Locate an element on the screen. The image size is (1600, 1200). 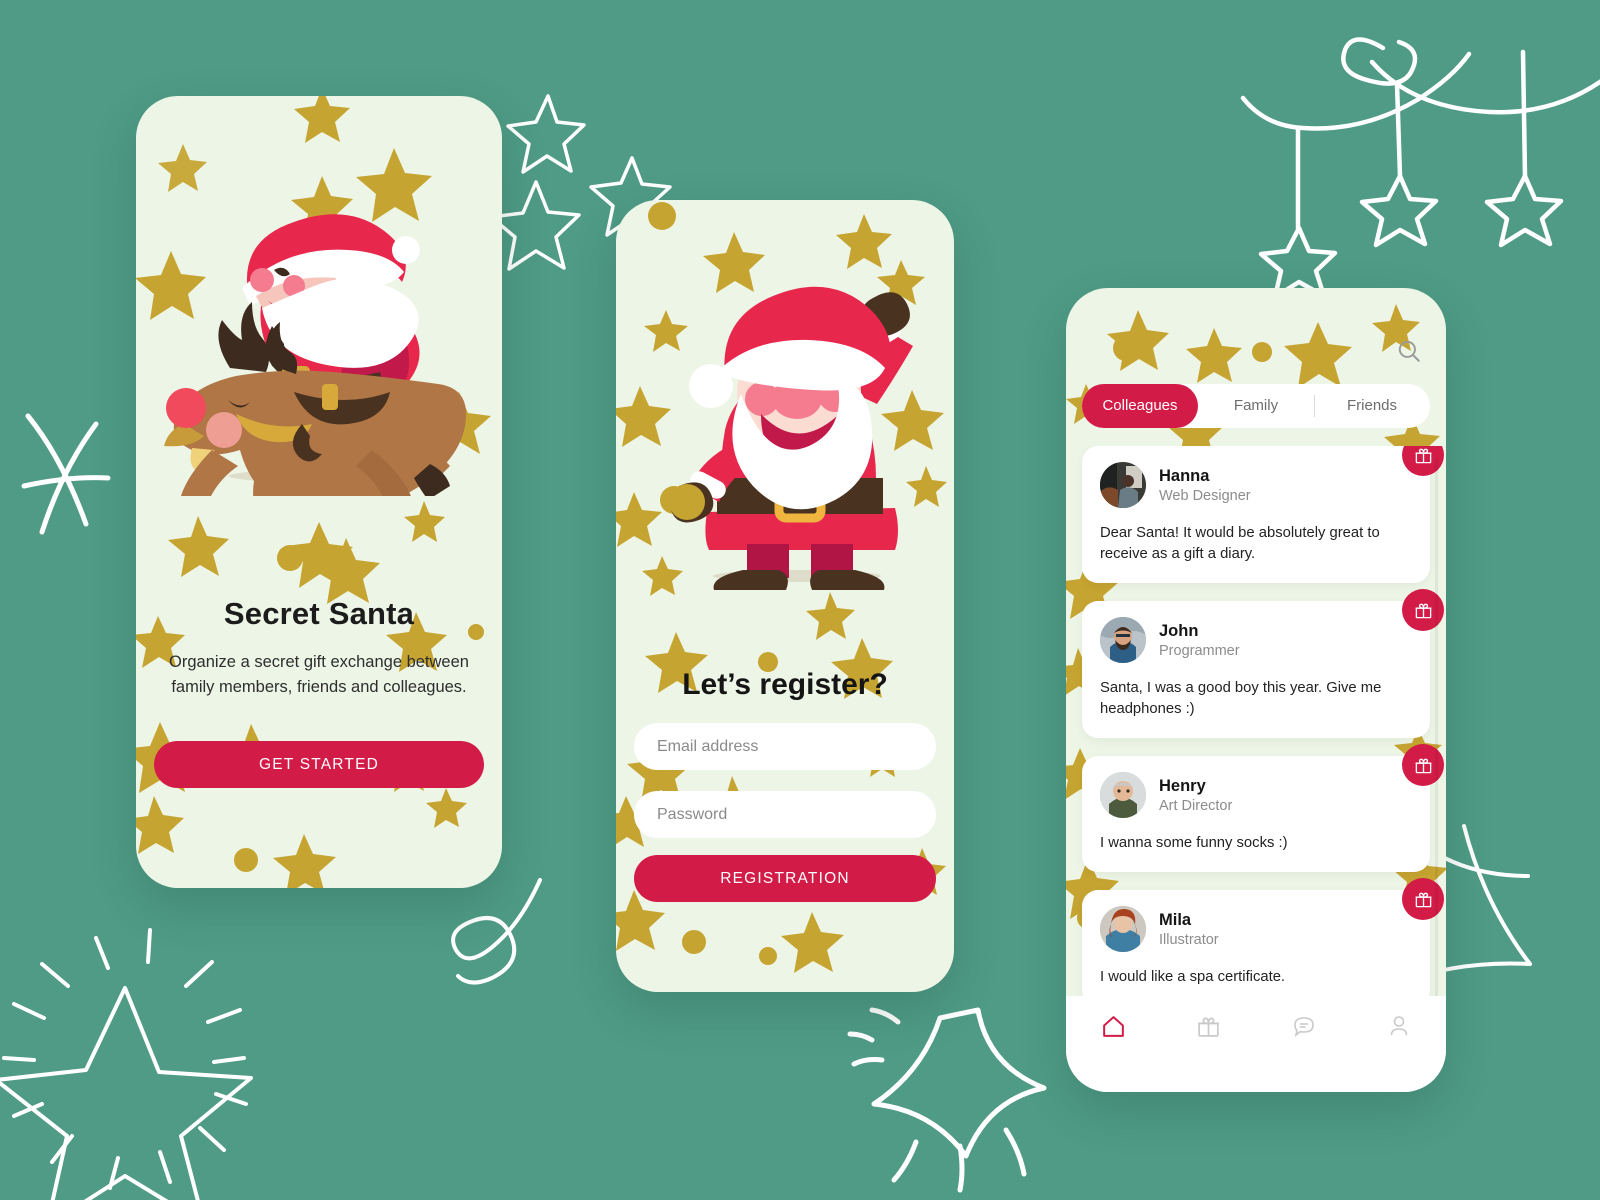
gift-icon is located at coordinates (1208, 1026).